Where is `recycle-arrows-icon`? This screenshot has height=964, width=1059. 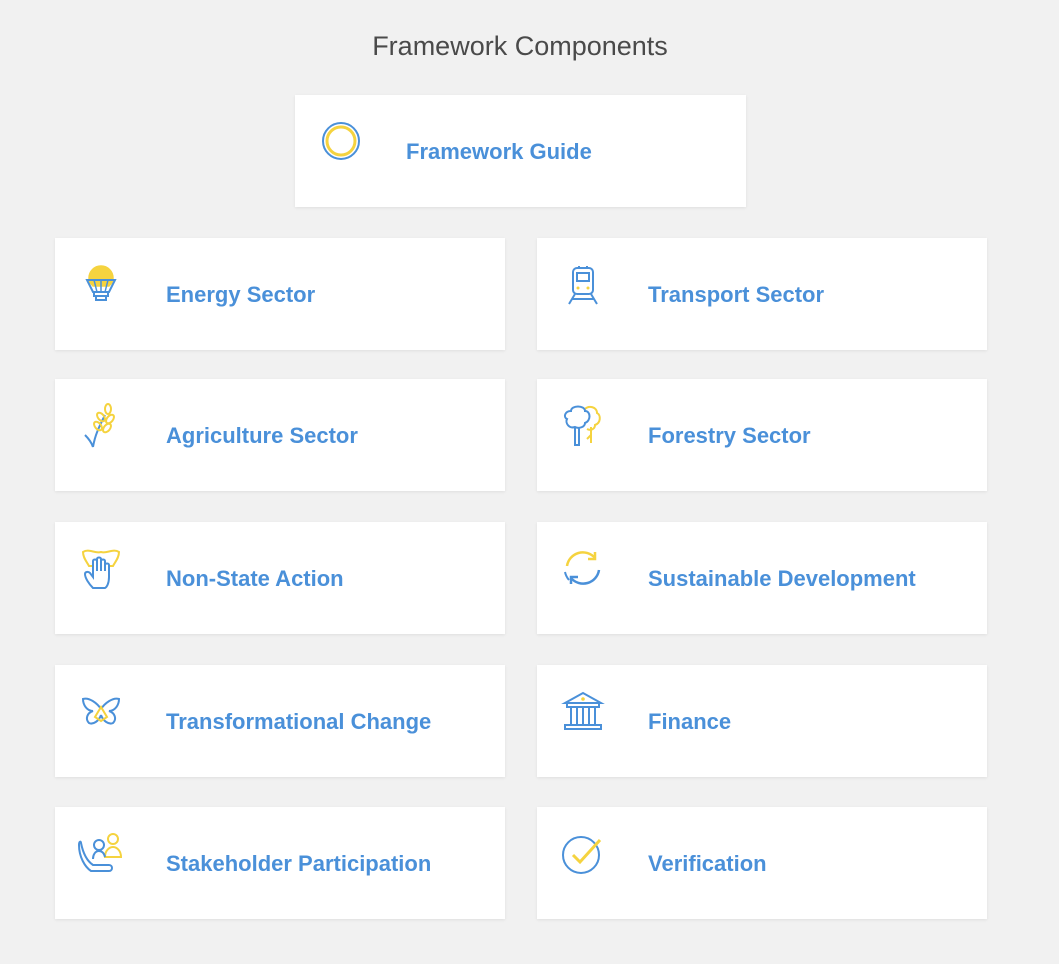 recycle-arrows-icon is located at coordinates (583, 568).